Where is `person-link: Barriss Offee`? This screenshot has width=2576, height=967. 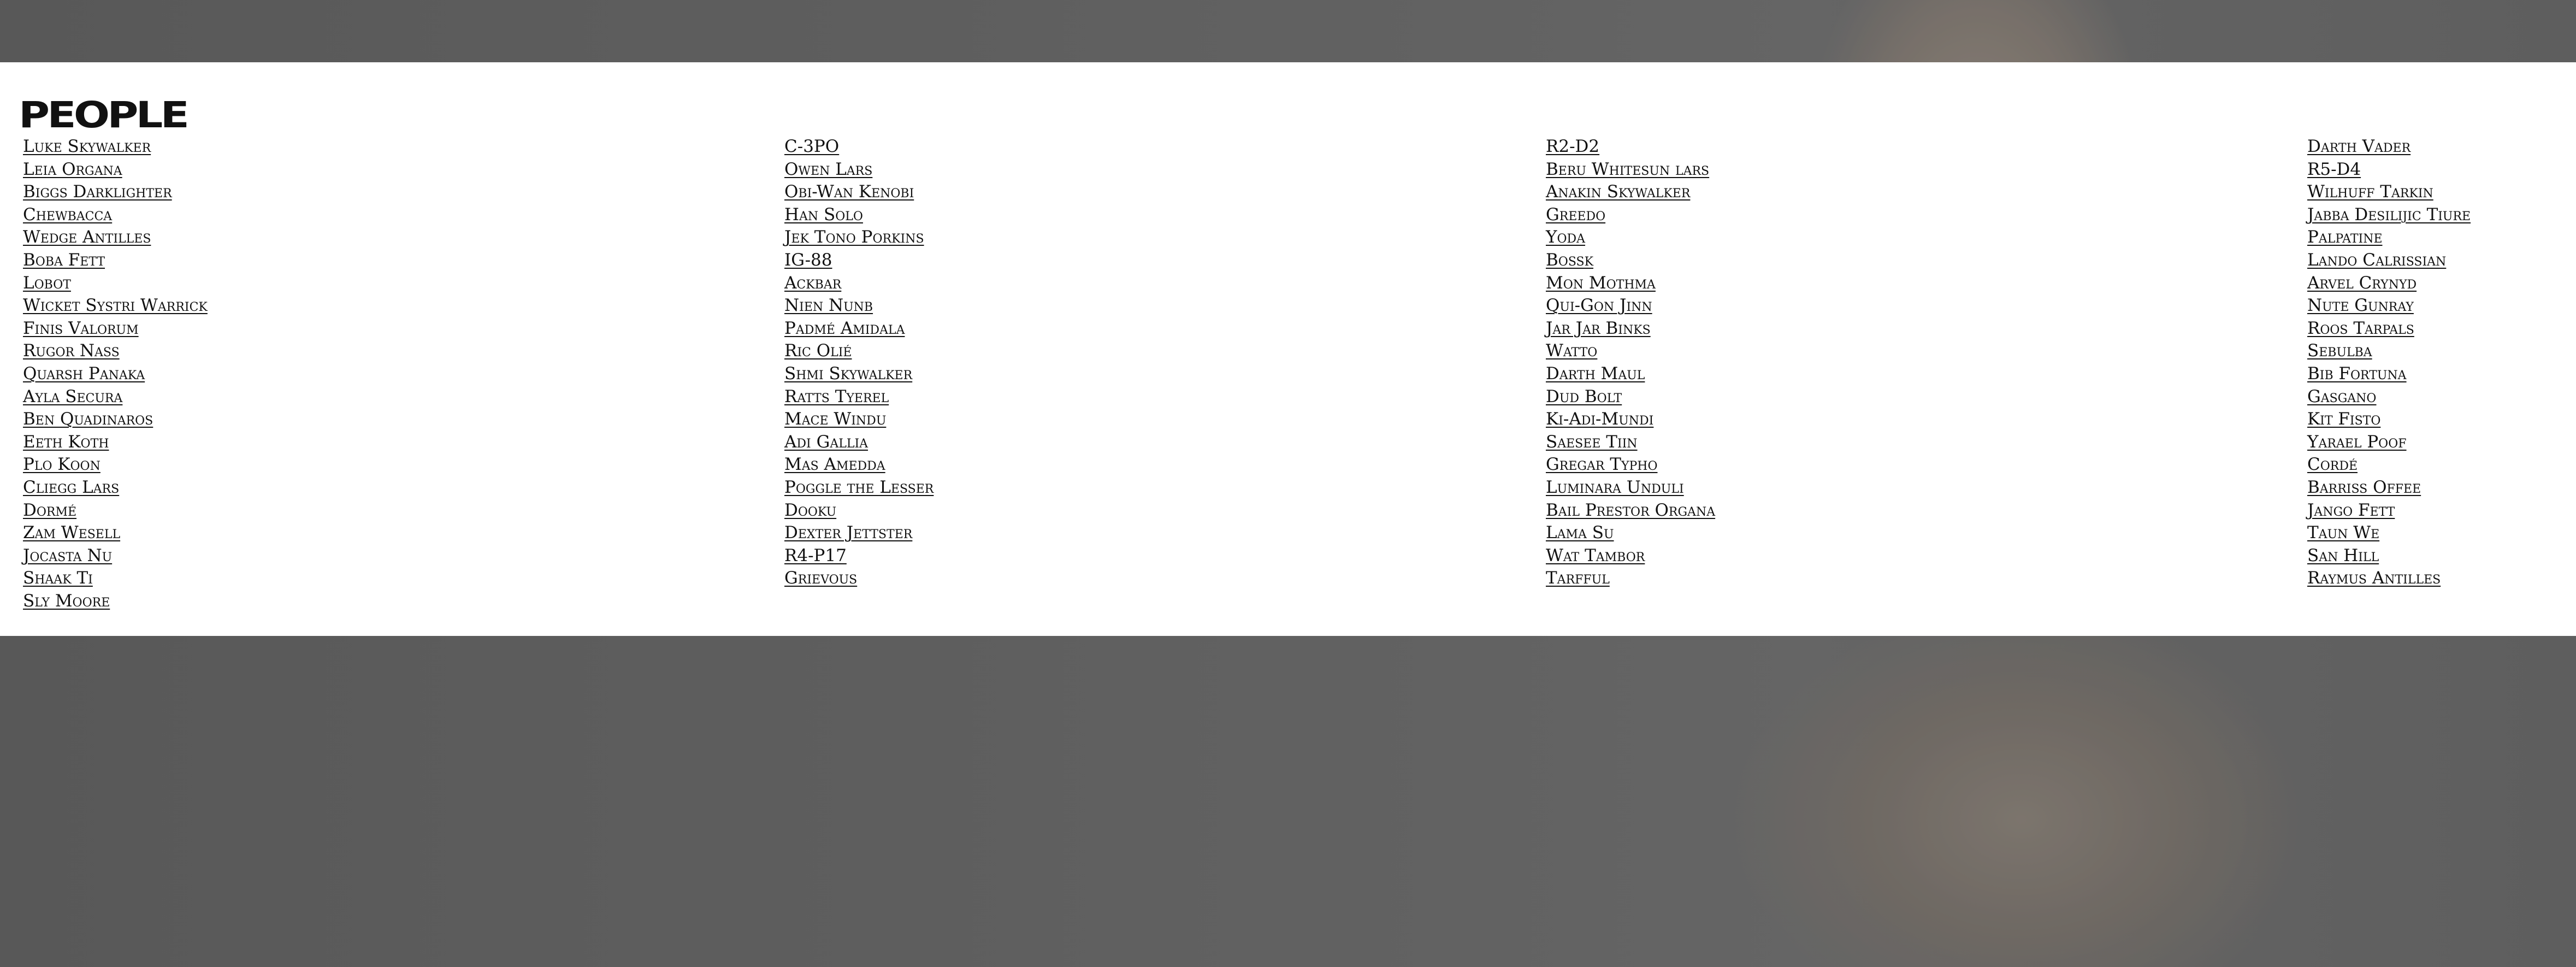 person-link: Barriss Offee is located at coordinates (2364, 487).